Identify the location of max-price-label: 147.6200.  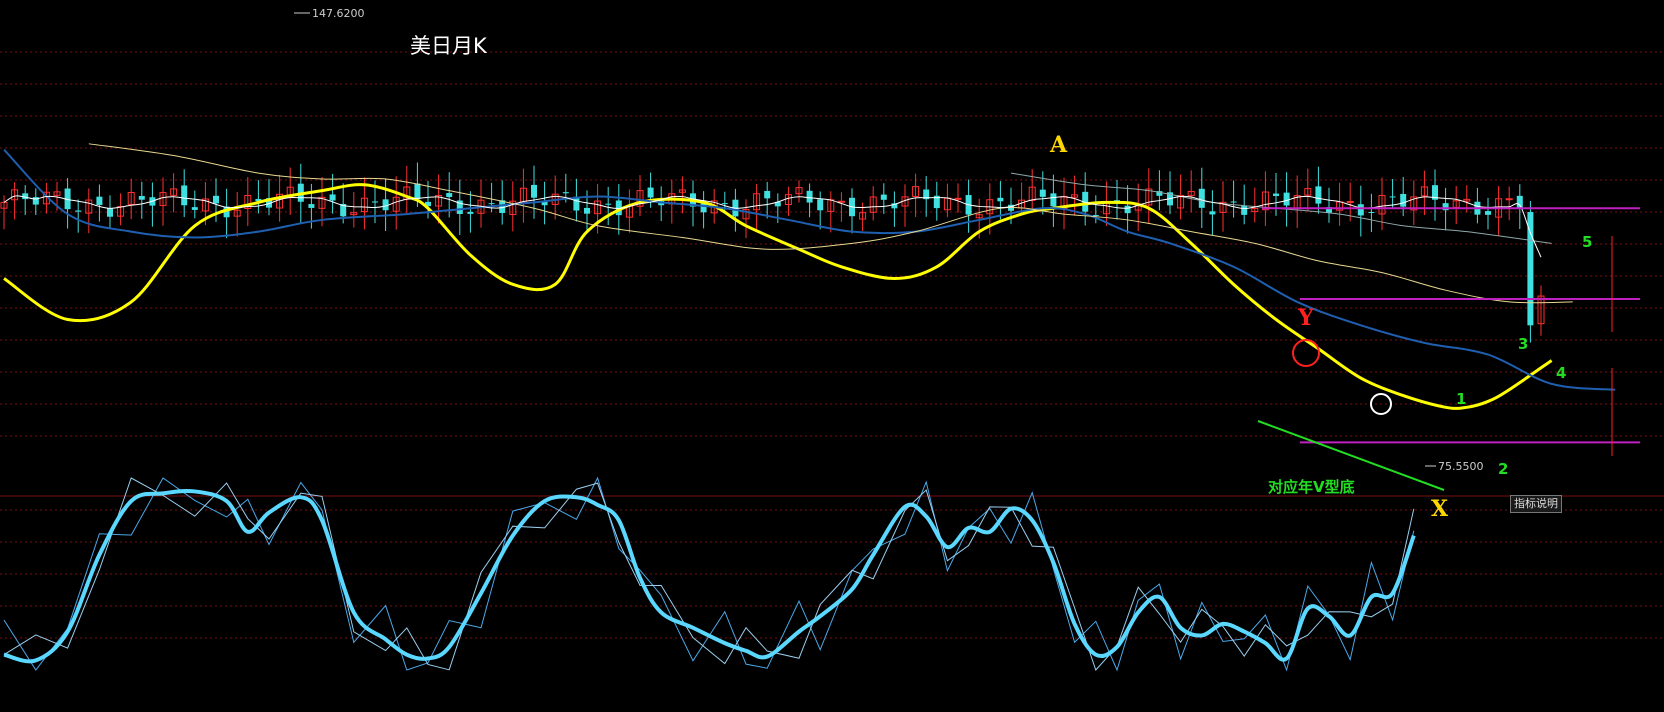
(338, 13).